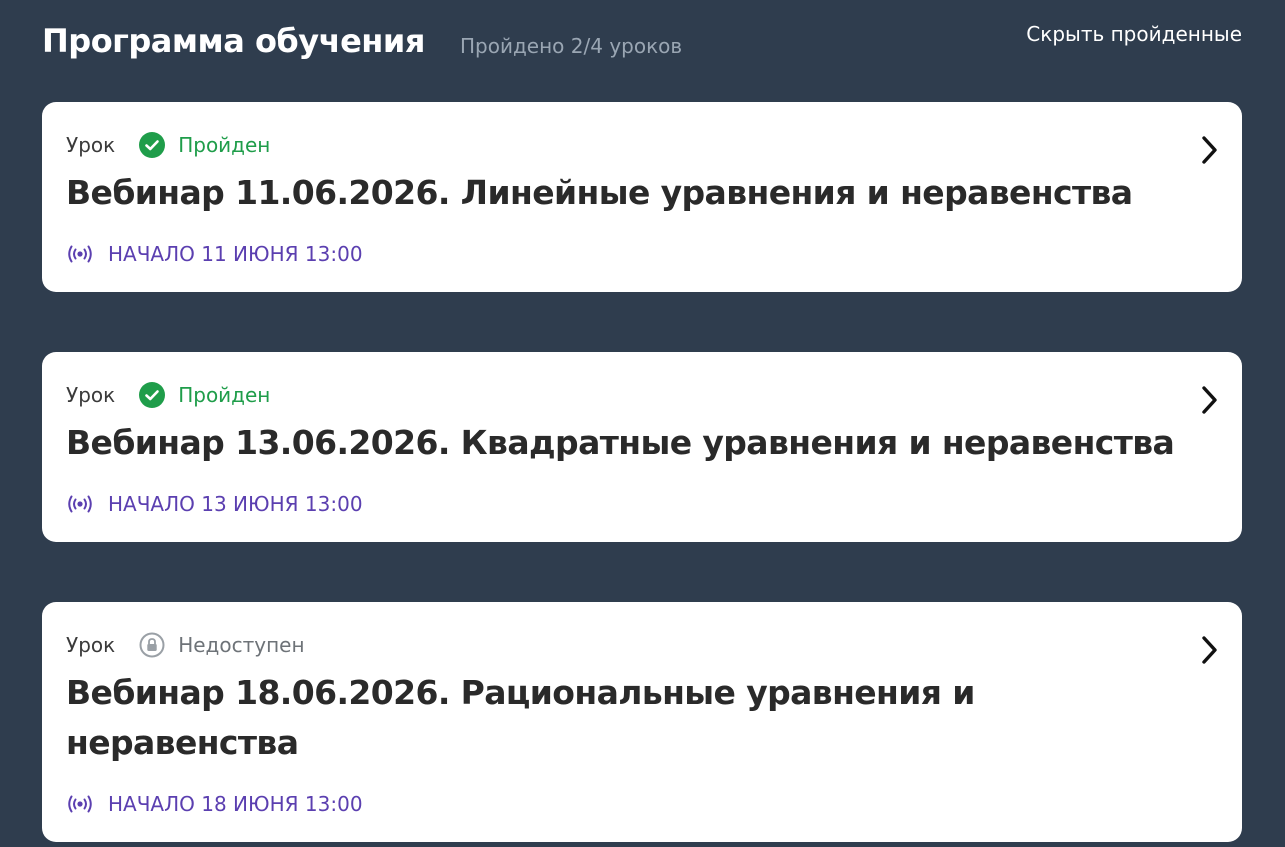  Describe the element at coordinates (571, 46) in the screenshot. I see `progress-text: Пройдено 2/4 уроков` at that location.